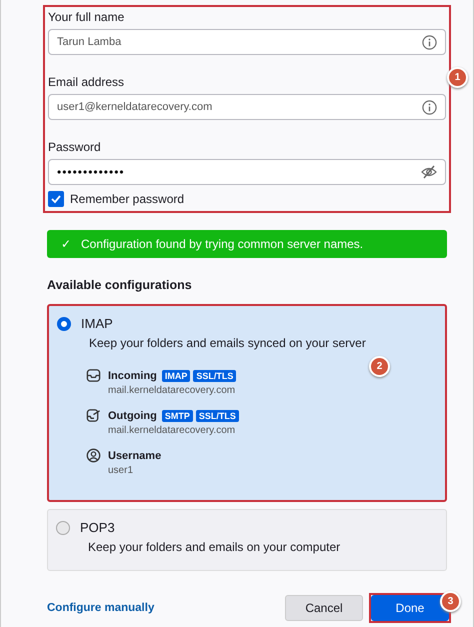  What do you see at coordinates (215, 547) in the screenshot?
I see `option-description: Keep your folders and emails on your computer` at bounding box center [215, 547].